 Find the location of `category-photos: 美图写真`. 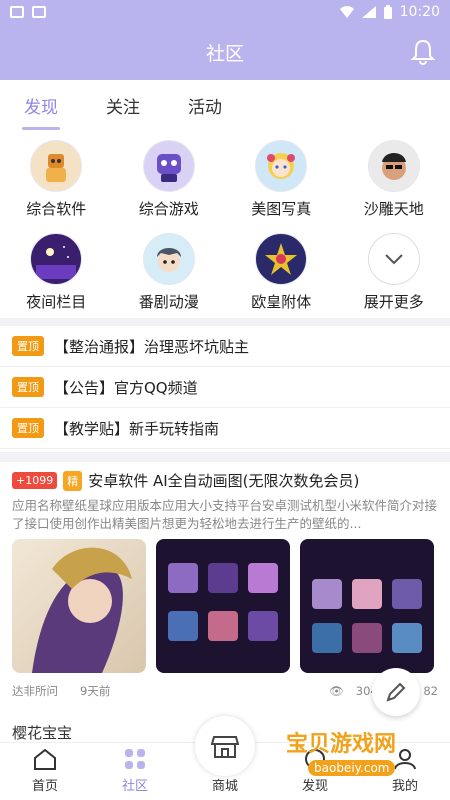

category-photos: 美图写真 is located at coordinates (281, 181).